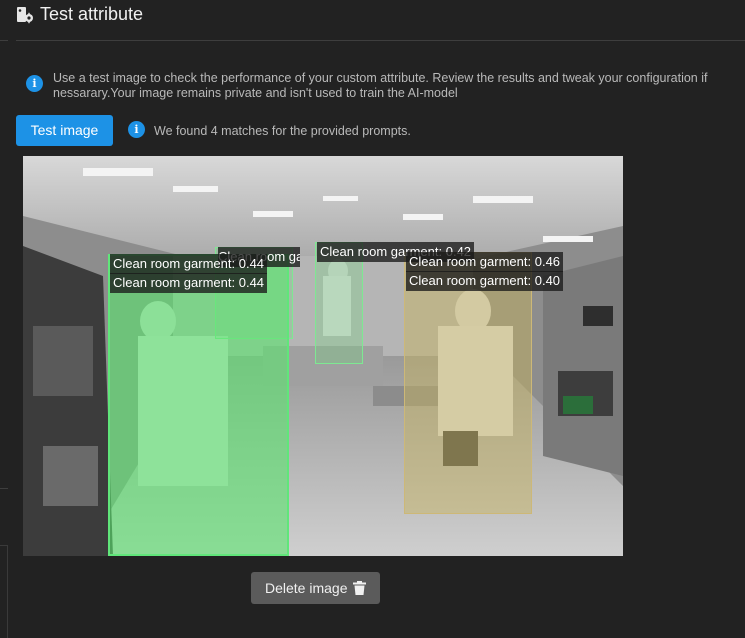 The height and width of the screenshot is (638, 745). What do you see at coordinates (380, 40) in the screenshot?
I see `header-divider` at bounding box center [380, 40].